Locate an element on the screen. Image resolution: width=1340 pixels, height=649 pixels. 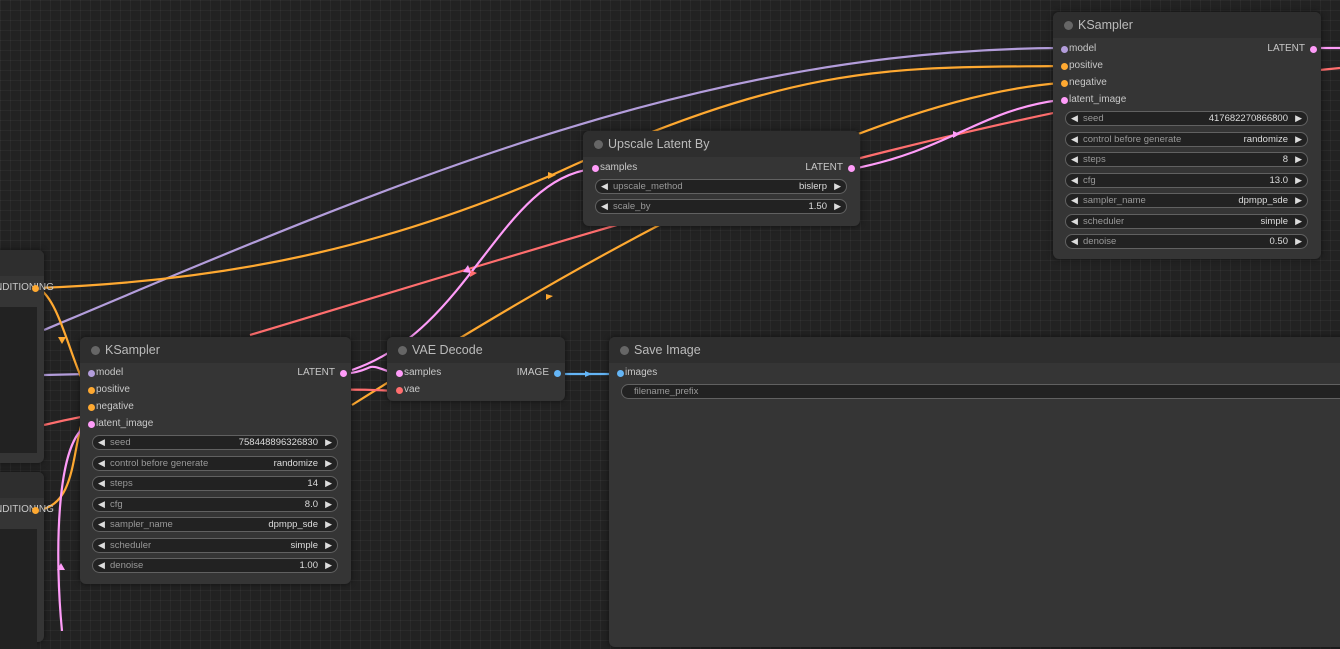
input-slot-vae: vae is located at coordinates (408, 391).